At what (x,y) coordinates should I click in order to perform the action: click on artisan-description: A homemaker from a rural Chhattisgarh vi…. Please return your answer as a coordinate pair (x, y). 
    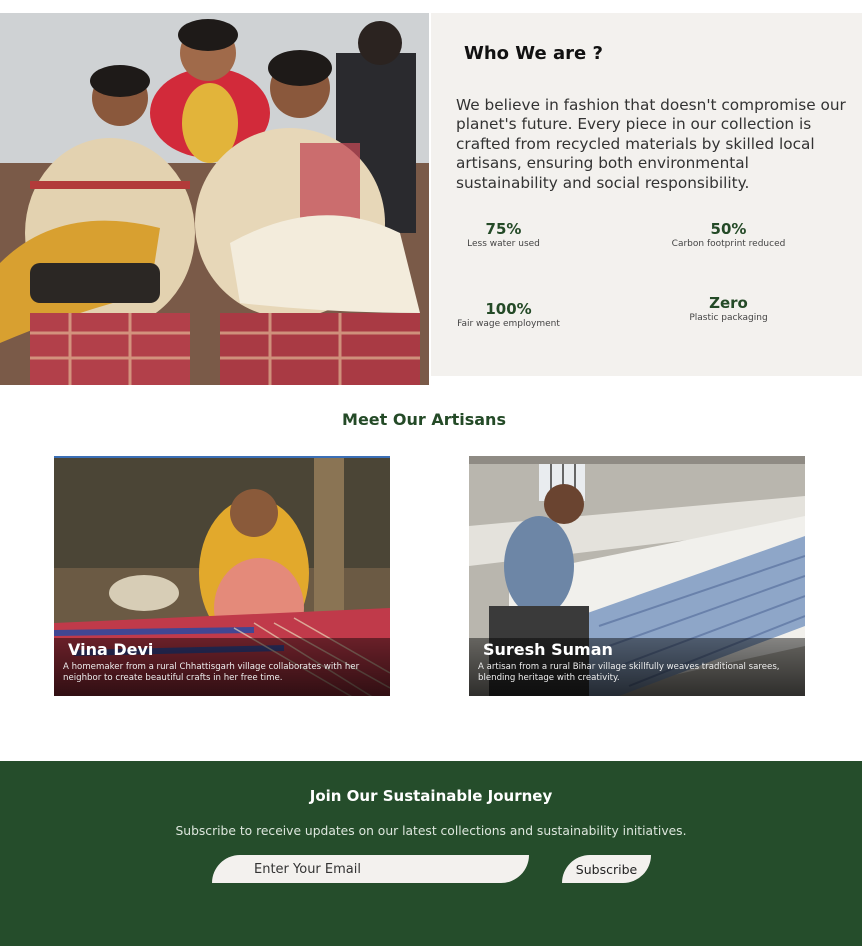
    Looking at the image, I should click on (211, 672).